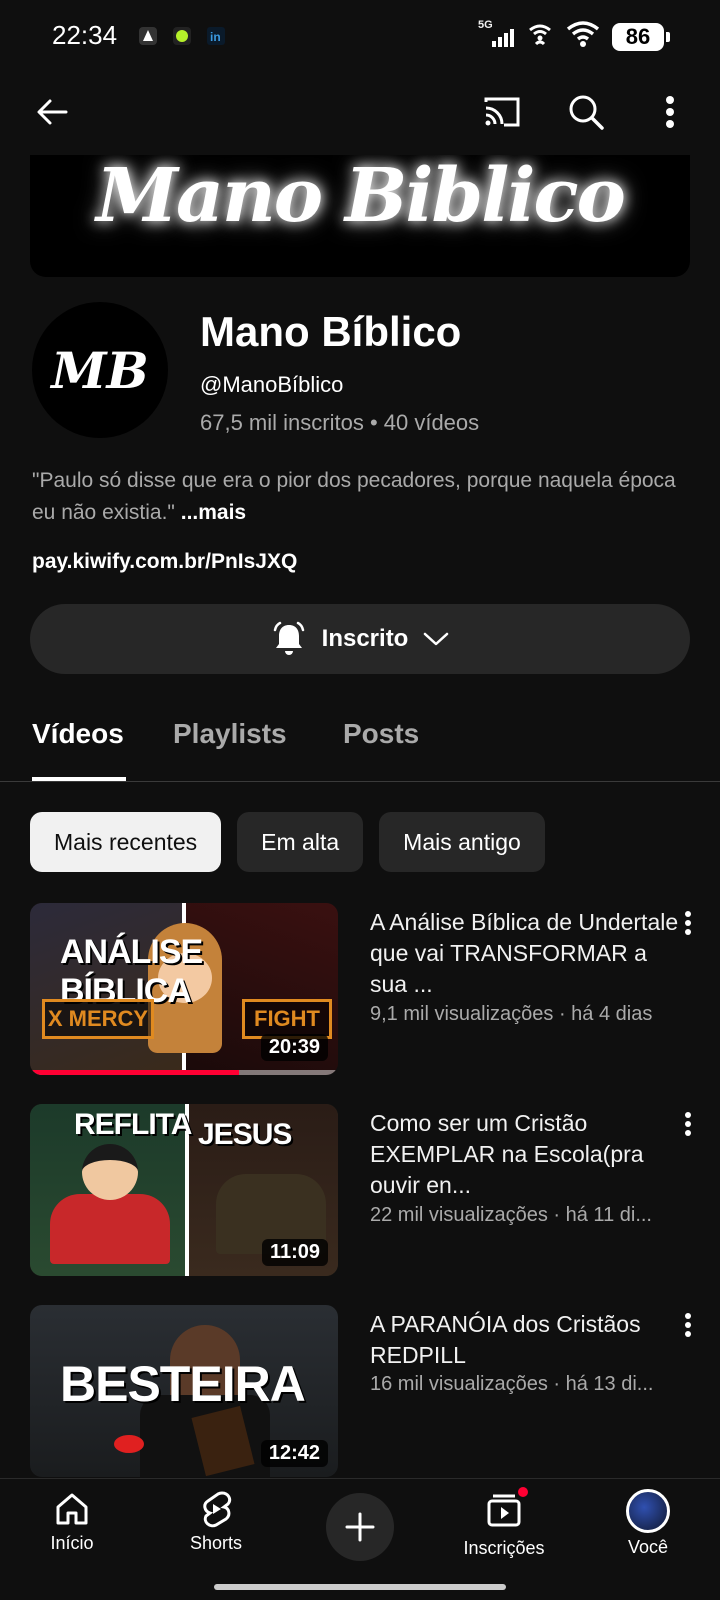 This screenshot has width=720, height=1600. Describe the element at coordinates (245, 1134) in the screenshot. I see `thumb-right-text: JESUS` at that location.